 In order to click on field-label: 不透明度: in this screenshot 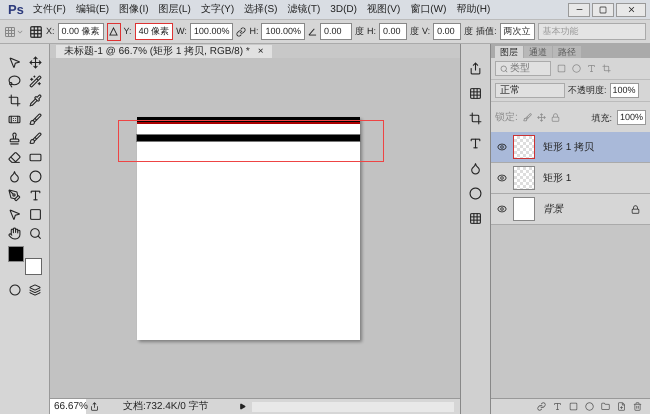, I will do `click(587, 90)`.